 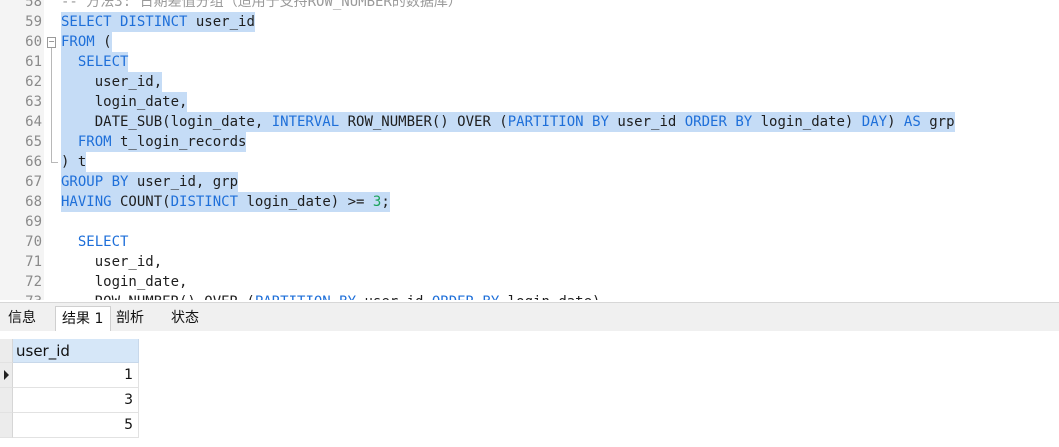 What do you see at coordinates (529, 6) in the screenshot?
I see `code-line: 58 -- 方法3: 日期差值分组（适用于支持ROW_NUMBER的数据库）` at bounding box center [529, 6].